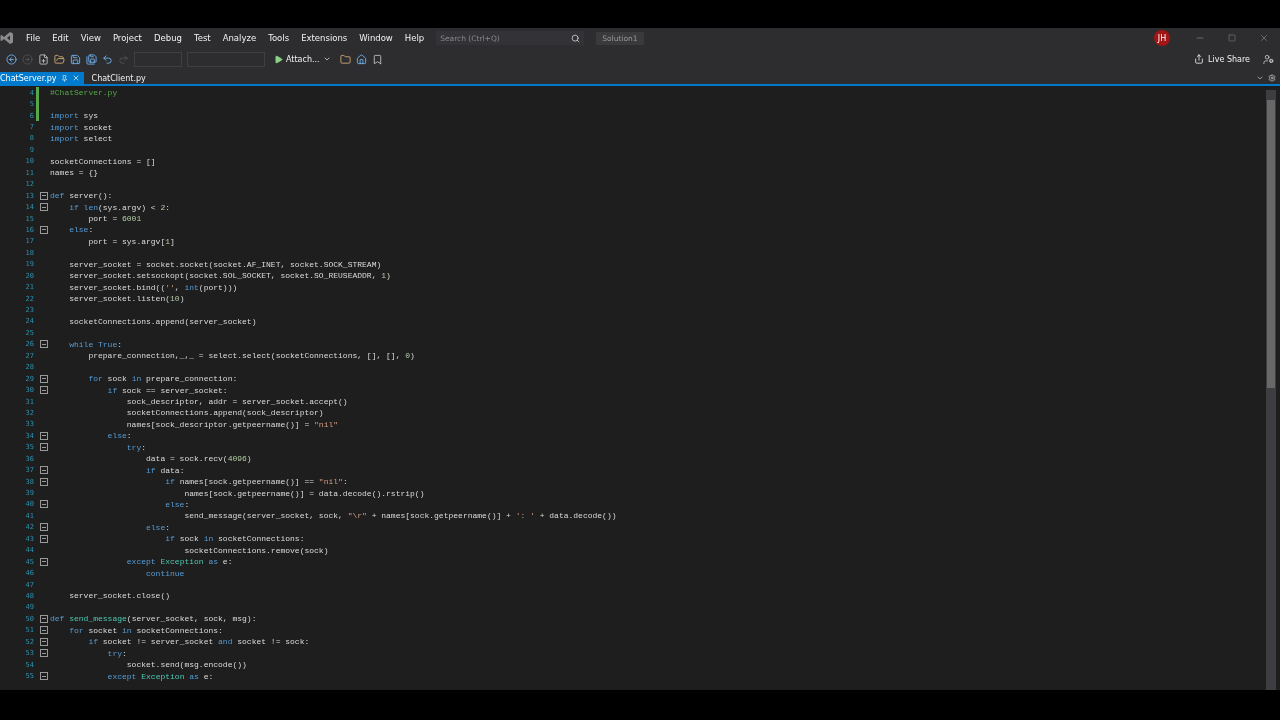 This screenshot has height=720, width=1280. Describe the element at coordinates (279, 38) in the screenshot. I see `menu-item: Tools` at that location.